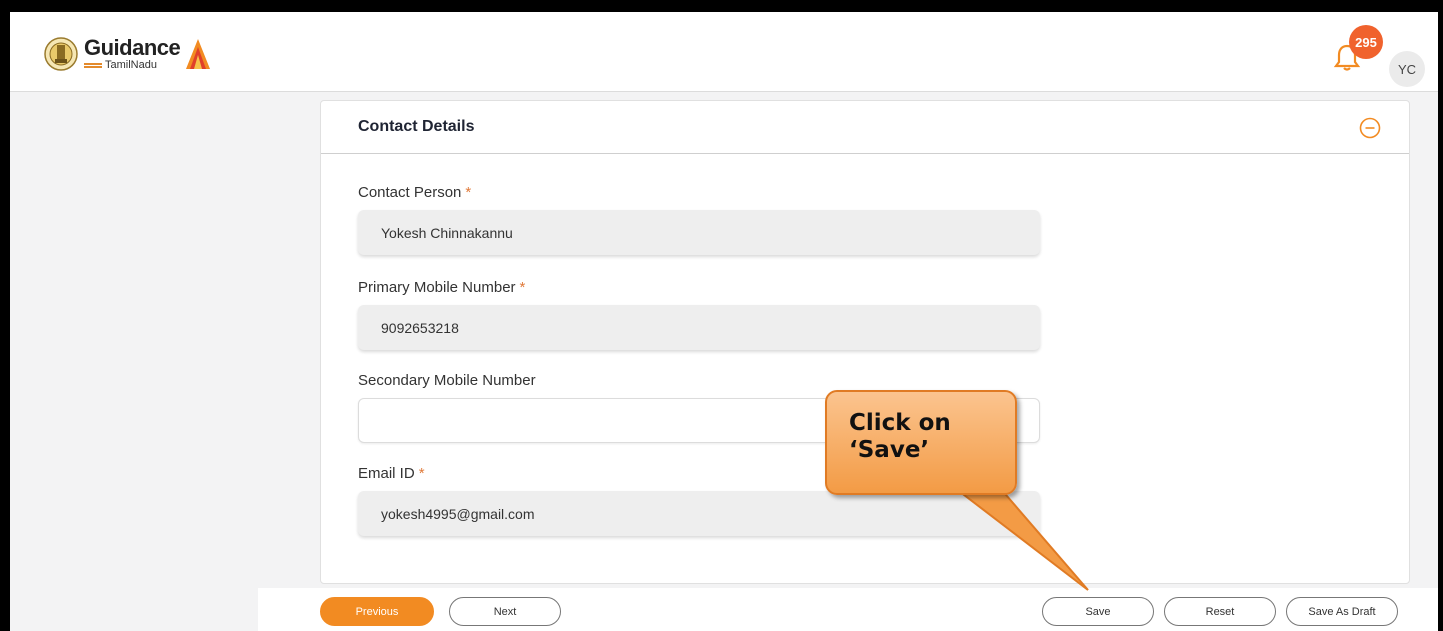 This screenshot has width=1443, height=631. What do you see at coordinates (1366, 42) in the screenshot?
I see `notification-badge: 295` at bounding box center [1366, 42].